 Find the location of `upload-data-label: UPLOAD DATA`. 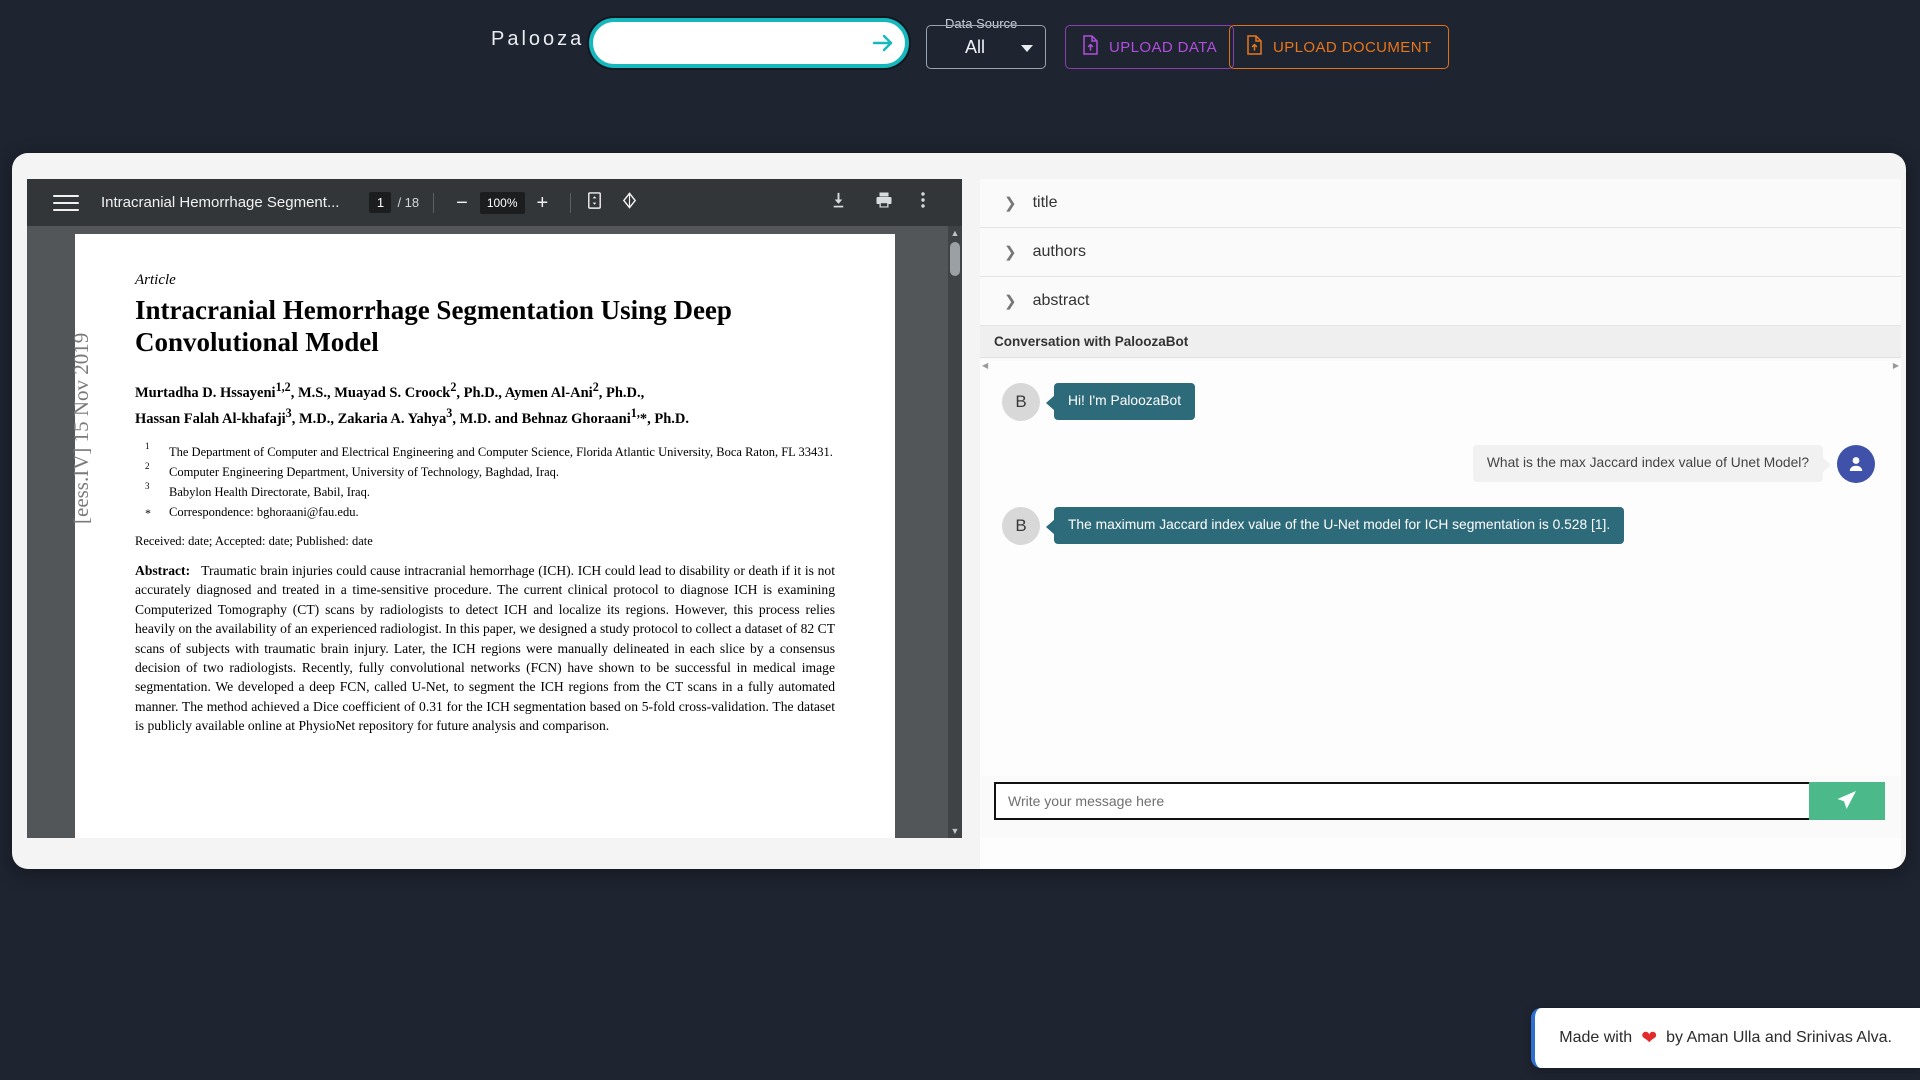

upload-data-label: UPLOAD DATA is located at coordinates (1163, 47).